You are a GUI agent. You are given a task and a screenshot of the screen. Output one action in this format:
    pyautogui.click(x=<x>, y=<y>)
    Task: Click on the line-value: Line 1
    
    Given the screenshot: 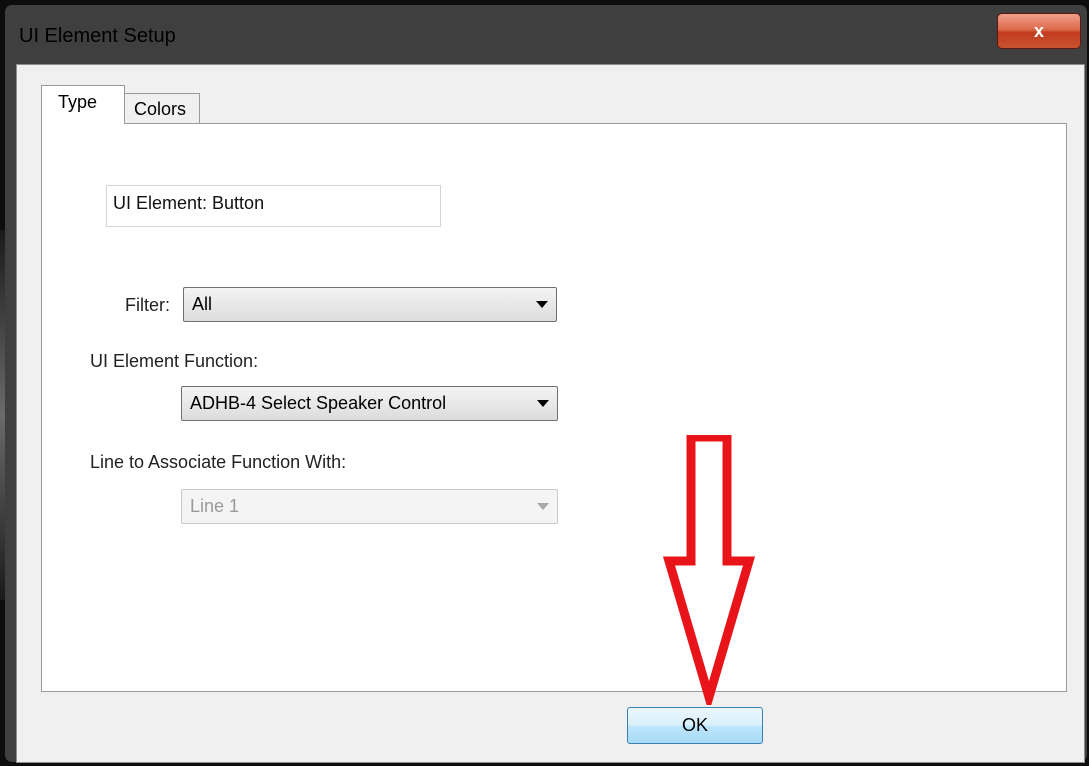 What is the action you would take?
    pyautogui.click(x=215, y=506)
    